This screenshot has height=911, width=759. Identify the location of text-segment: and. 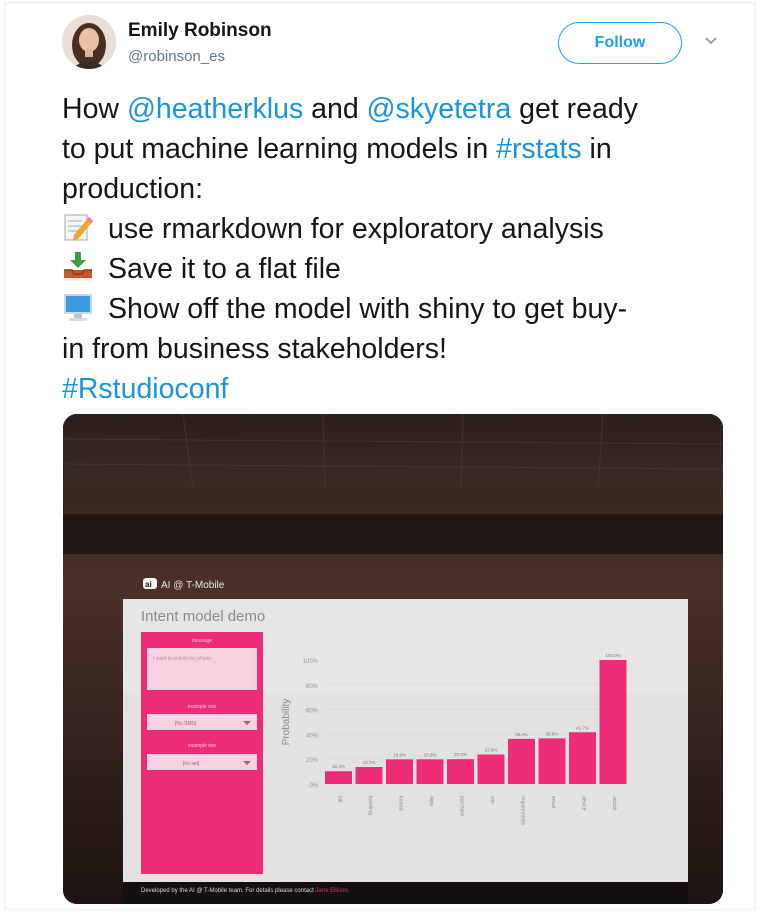
(335, 109).